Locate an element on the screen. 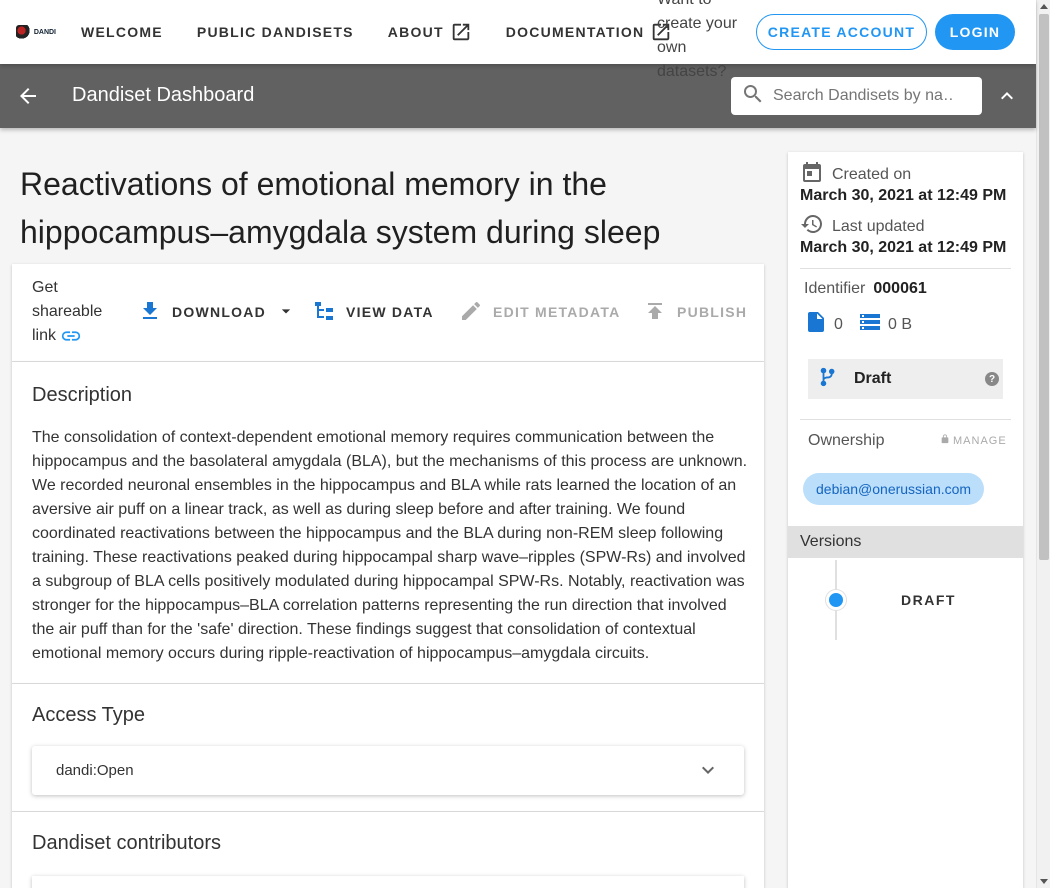 This screenshot has width=1050, height=888. scroll-up-icon is located at coordinates (1044, 6).